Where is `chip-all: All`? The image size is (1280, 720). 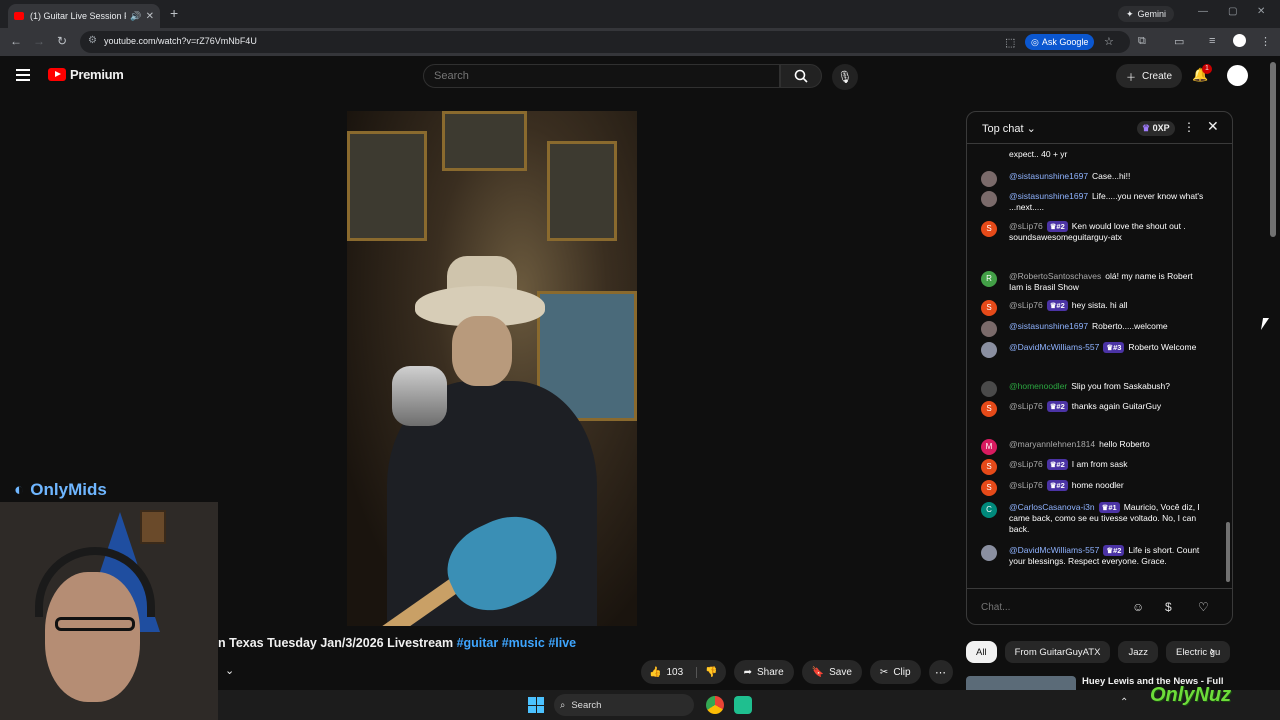 chip-all: All is located at coordinates (981, 652).